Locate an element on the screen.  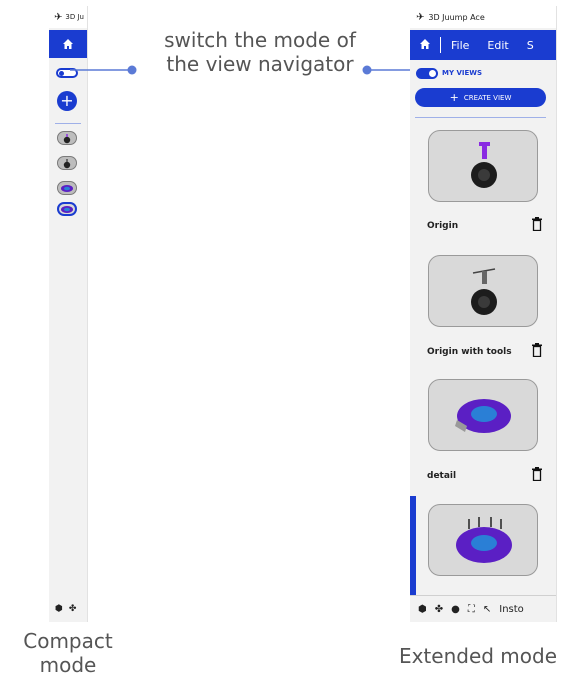
menu-edit: Edit is located at coordinates (497, 45).